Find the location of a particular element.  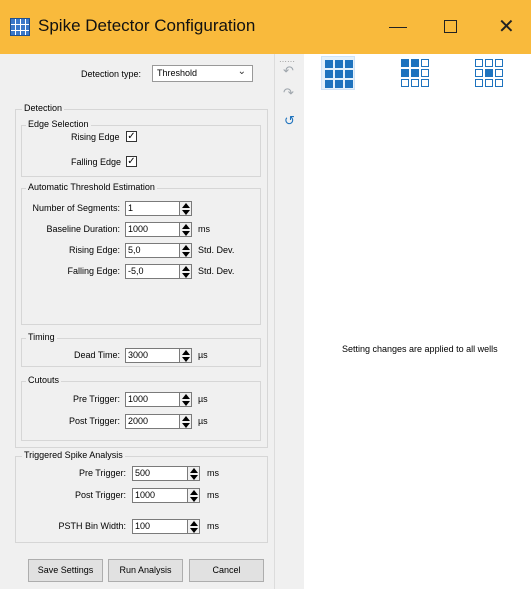

rising-threshold-spinner is located at coordinates (185, 250).